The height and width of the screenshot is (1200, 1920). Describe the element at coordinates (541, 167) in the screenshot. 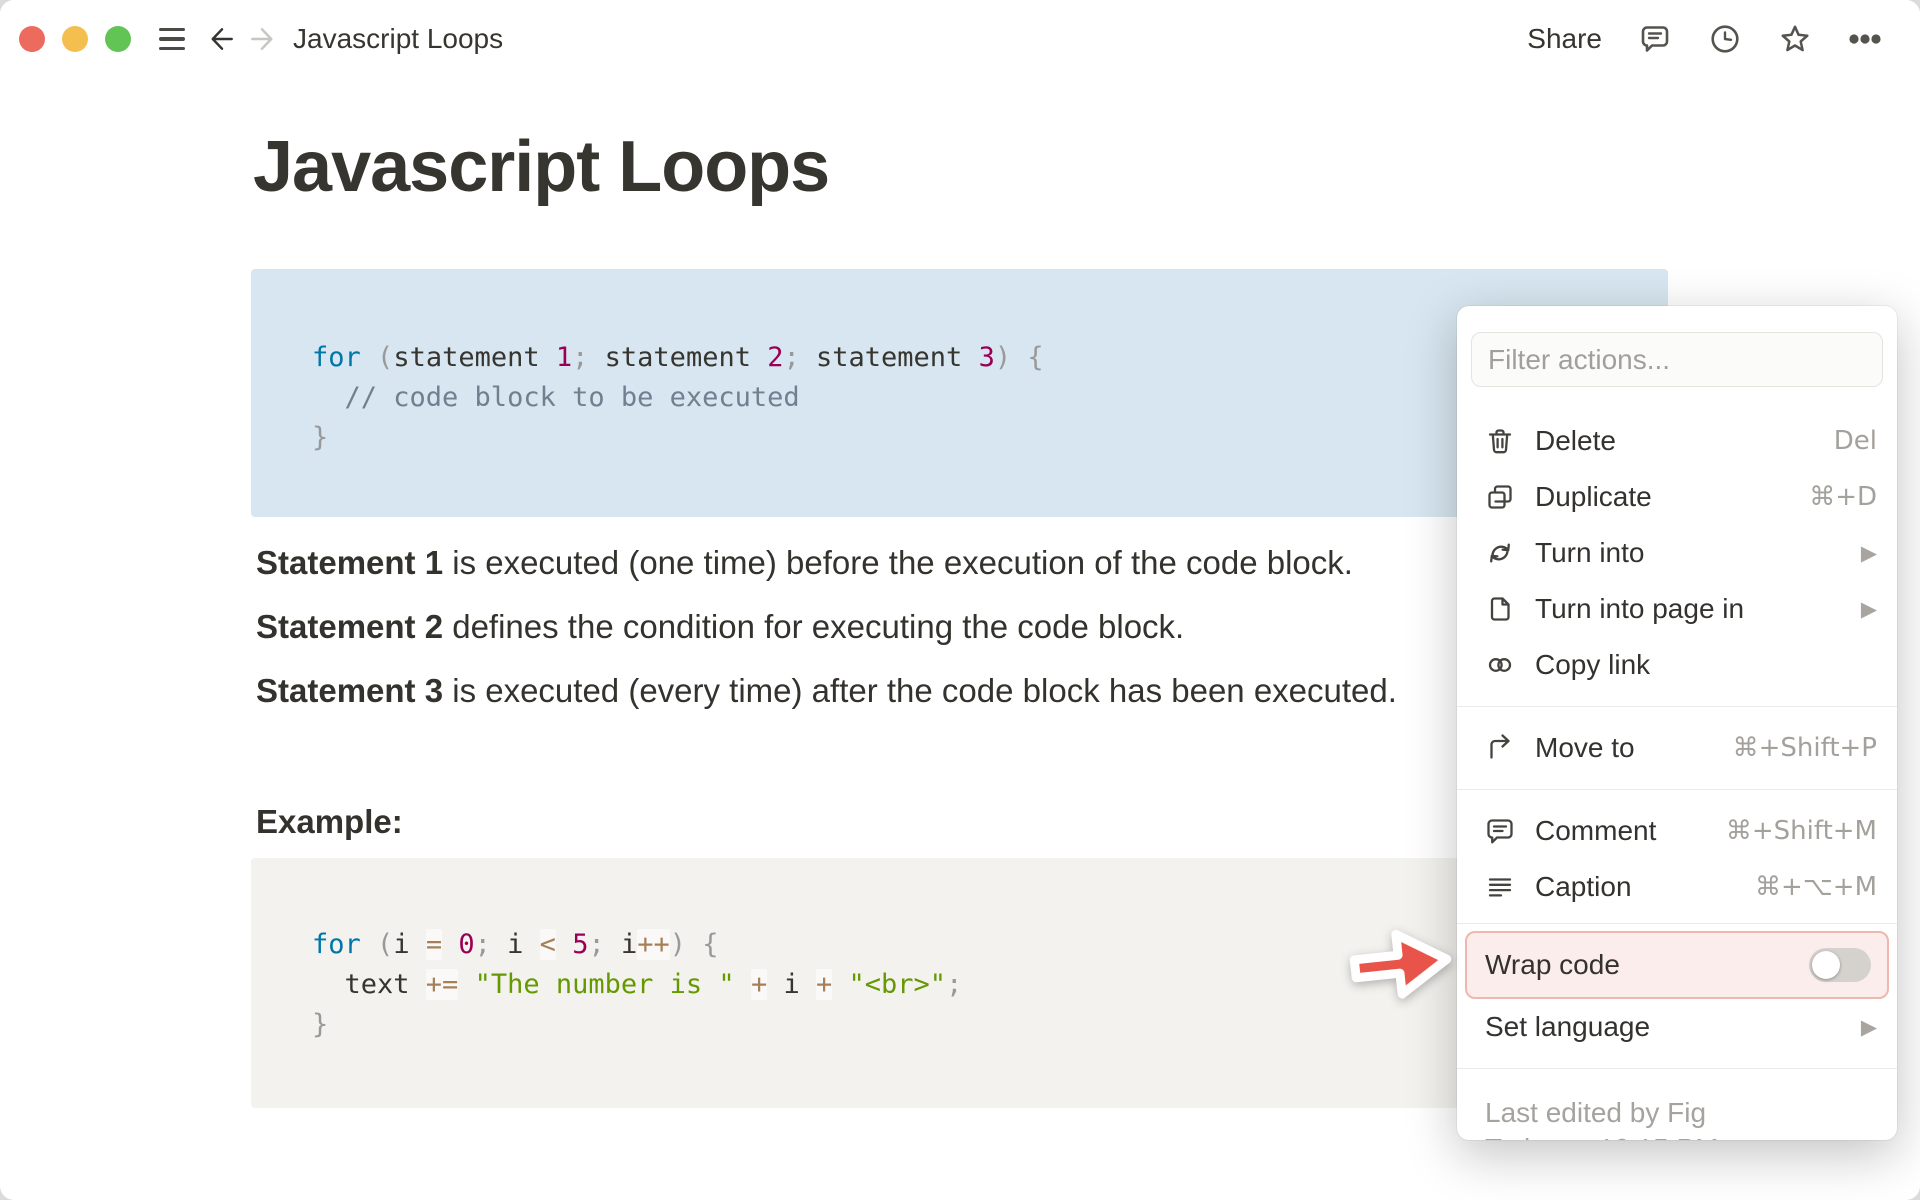

I see `page-title: Javascript Loops` at that location.